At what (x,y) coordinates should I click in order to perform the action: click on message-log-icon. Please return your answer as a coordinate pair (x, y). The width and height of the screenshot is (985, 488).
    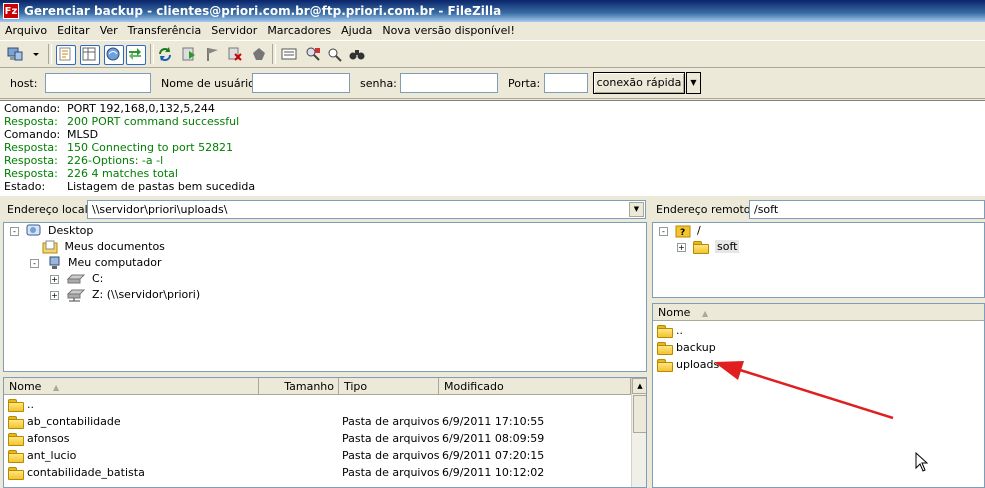
    Looking at the image, I should click on (66, 55).